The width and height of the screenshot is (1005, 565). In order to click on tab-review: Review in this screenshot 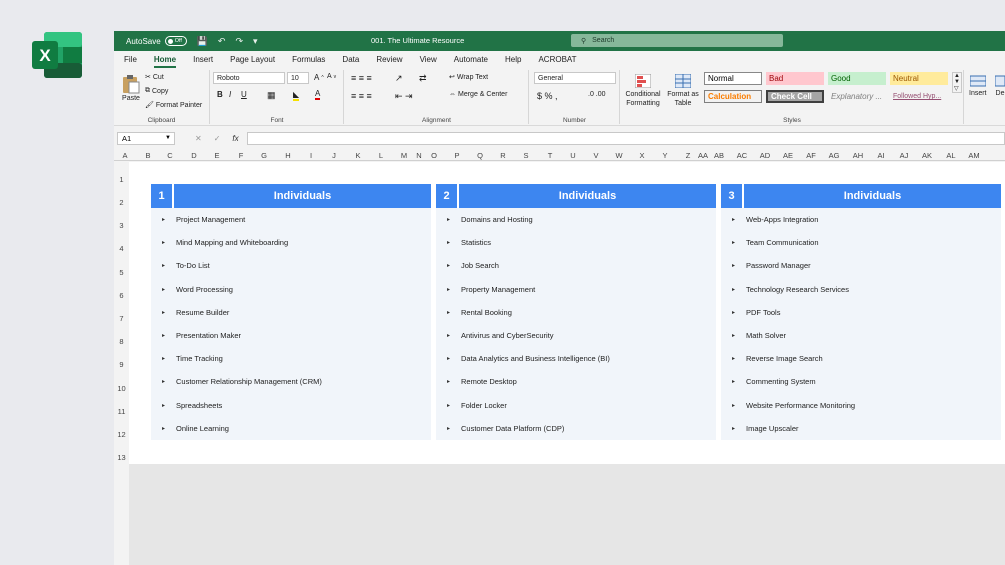, I will do `click(389, 59)`.